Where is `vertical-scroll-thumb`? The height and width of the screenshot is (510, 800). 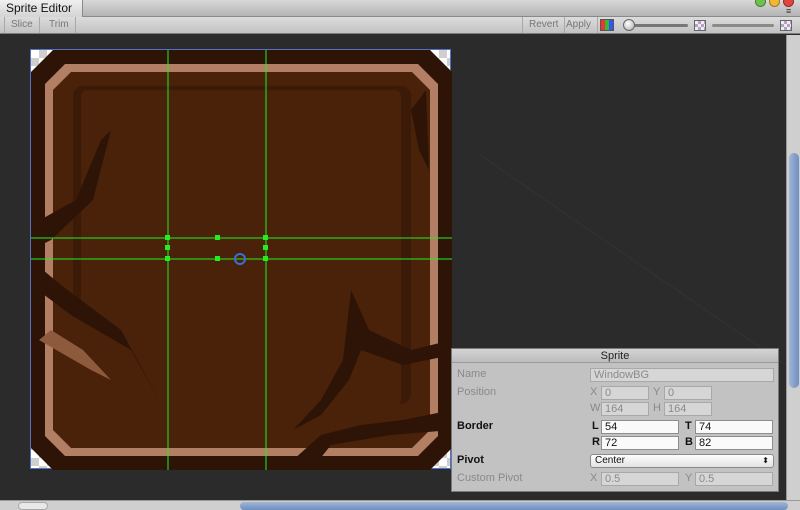 vertical-scroll-thumb is located at coordinates (794, 270).